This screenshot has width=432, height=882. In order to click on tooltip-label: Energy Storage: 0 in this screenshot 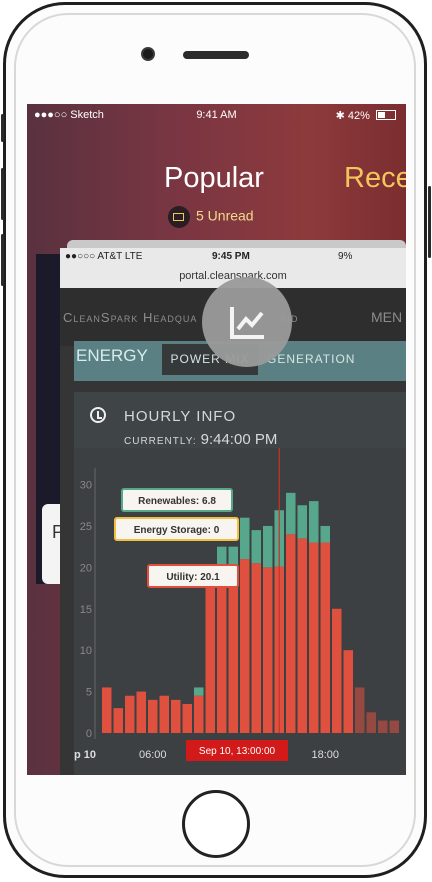, I will do `click(177, 530)`.